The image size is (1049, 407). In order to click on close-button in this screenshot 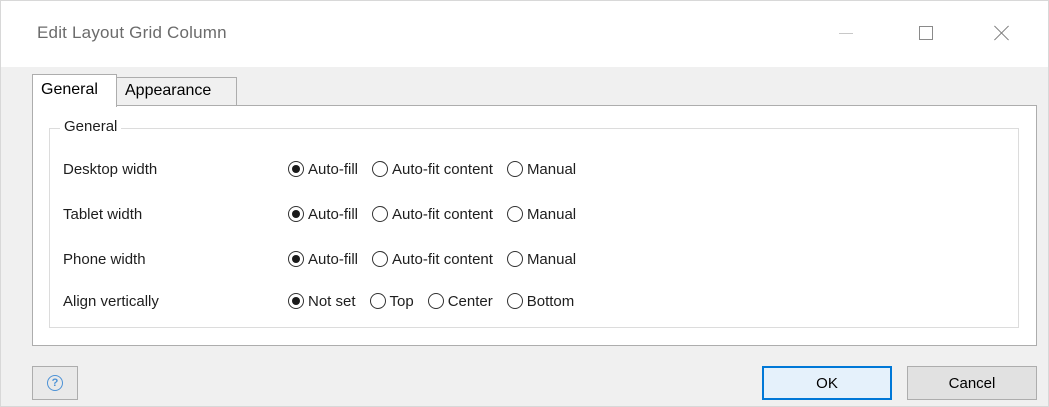, I will do `click(1002, 33)`.